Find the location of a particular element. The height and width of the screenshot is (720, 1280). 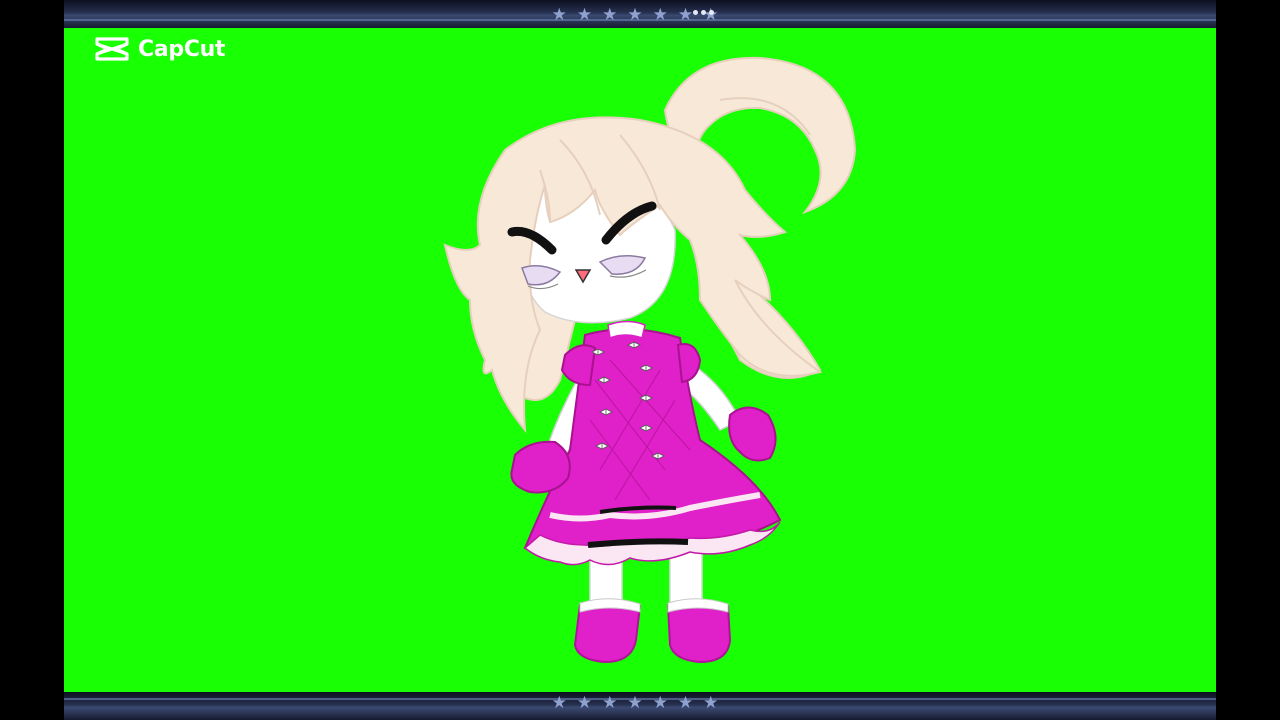

boots is located at coordinates (652, 631).